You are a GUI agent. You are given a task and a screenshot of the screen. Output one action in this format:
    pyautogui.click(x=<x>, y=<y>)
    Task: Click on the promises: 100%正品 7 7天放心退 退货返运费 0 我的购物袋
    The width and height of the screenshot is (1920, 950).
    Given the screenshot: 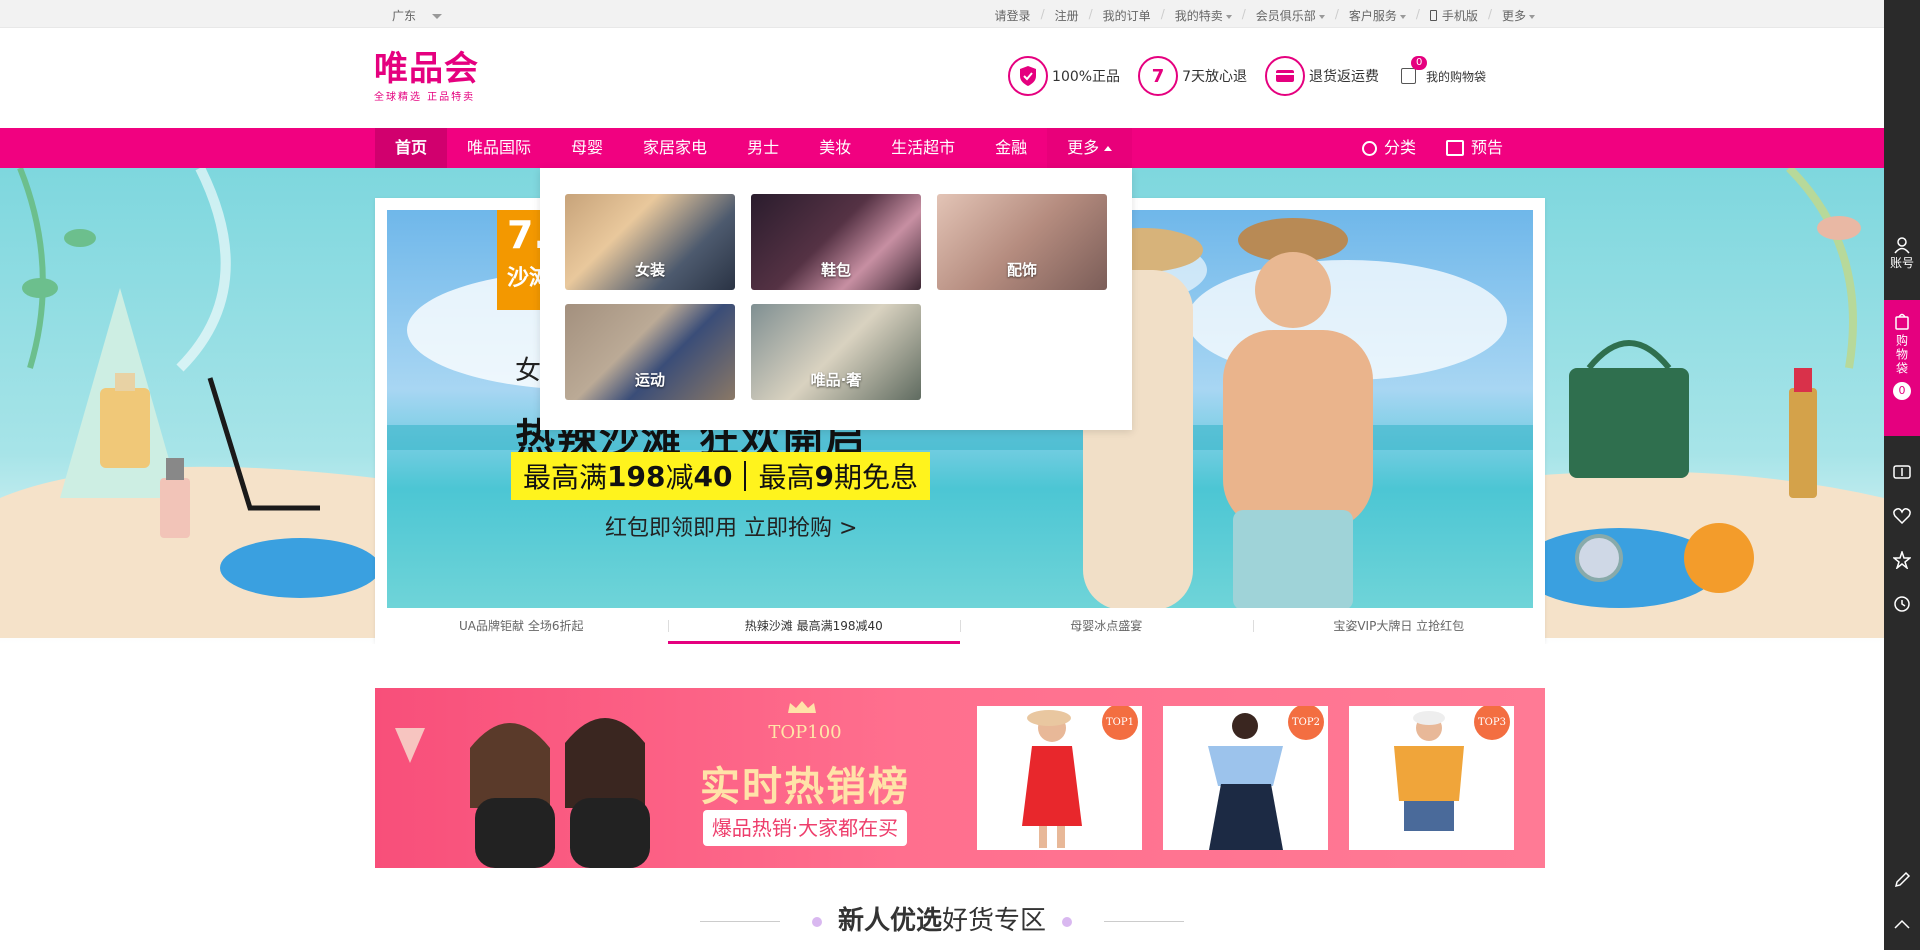 What is the action you would take?
    pyautogui.click(x=1238, y=75)
    